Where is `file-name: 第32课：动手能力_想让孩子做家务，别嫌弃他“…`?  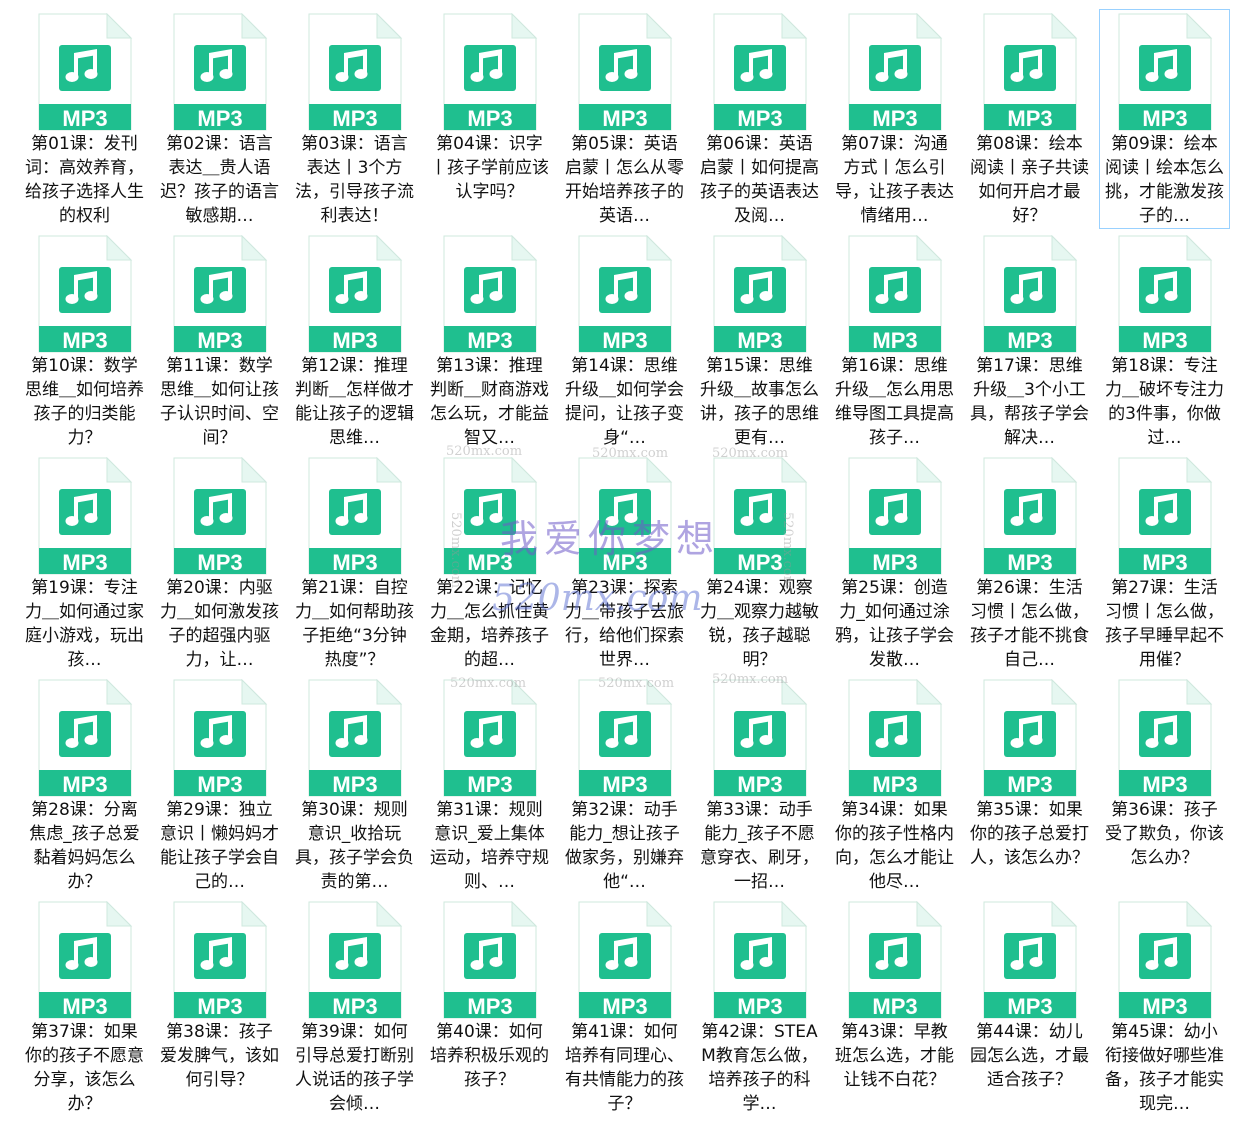 file-name: 第32课：动手能力_想让孩子做家务，别嫌弃他“… is located at coordinates (624, 846).